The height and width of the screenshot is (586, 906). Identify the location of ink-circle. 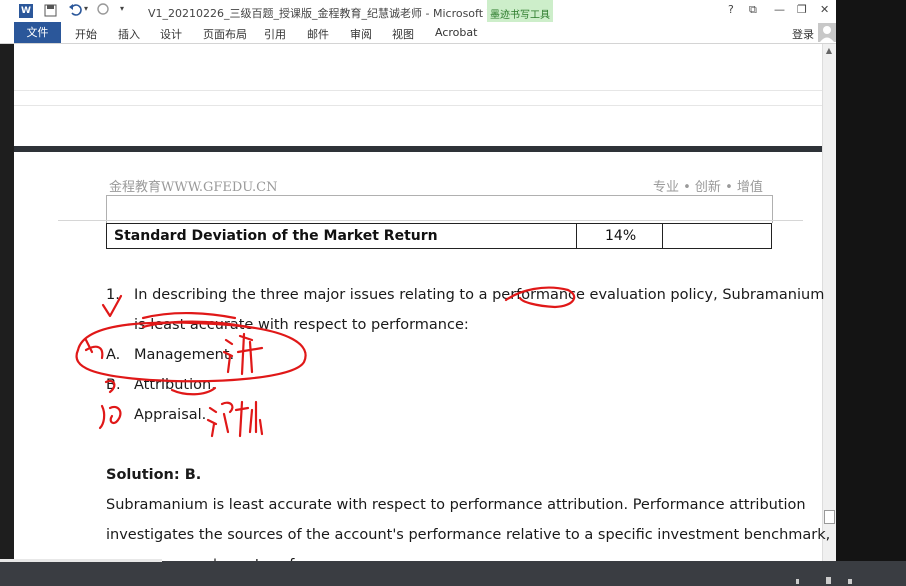
(191, 352).